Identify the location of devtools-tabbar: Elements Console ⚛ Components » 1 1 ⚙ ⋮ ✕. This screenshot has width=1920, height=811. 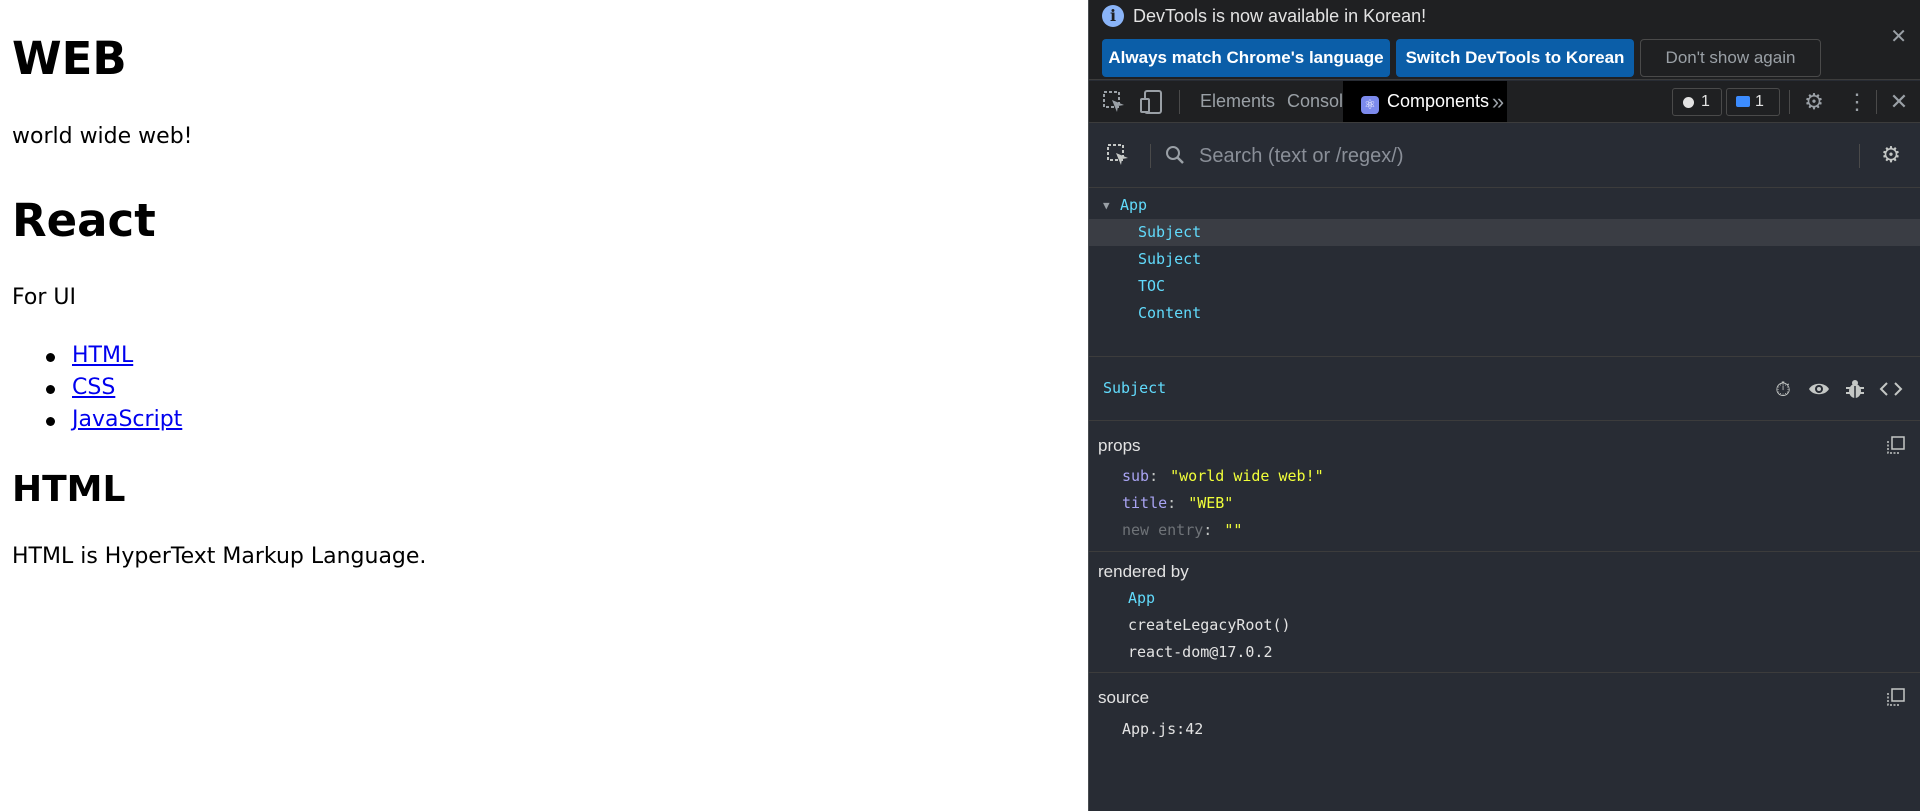
(1504, 102).